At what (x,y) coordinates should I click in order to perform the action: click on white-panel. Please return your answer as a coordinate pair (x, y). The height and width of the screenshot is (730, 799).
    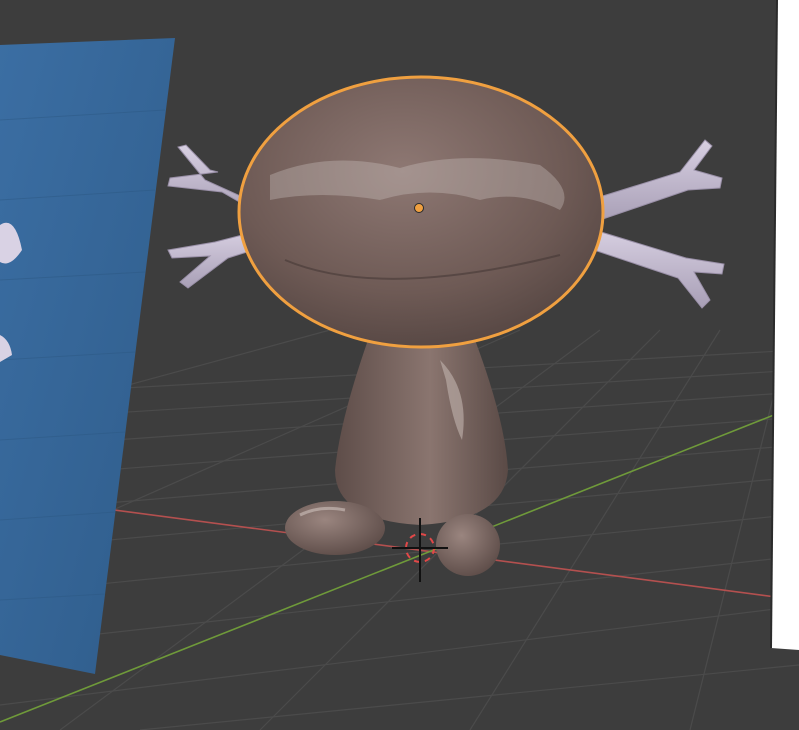
    Looking at the image, I should click on (784, 325).